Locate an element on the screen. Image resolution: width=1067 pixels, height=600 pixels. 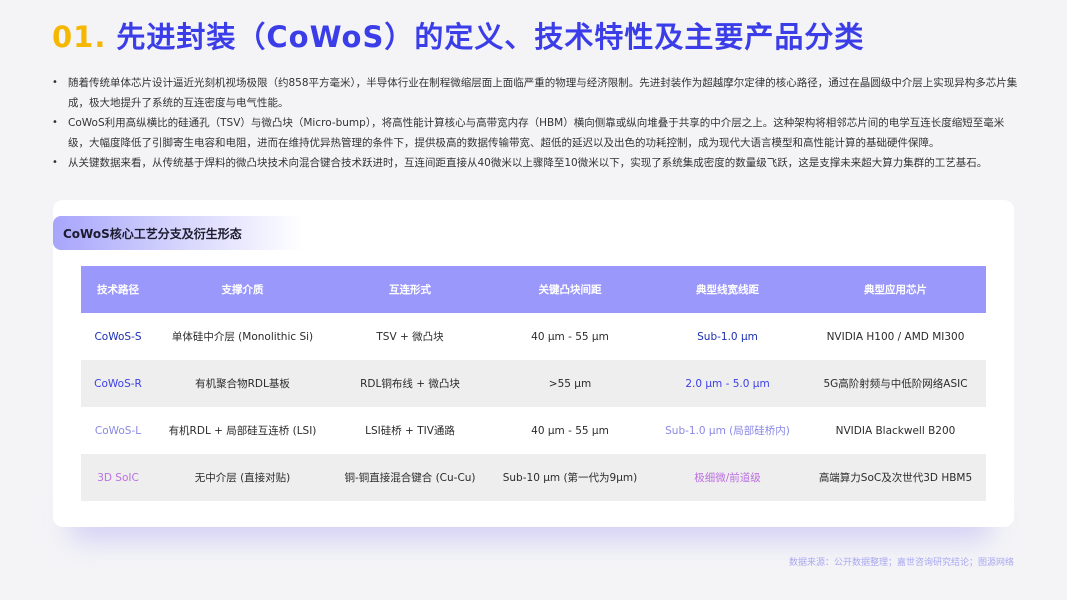
page-title: 01. 先进封装（CoWoS）的定义、技术特性及主要产品分类 is located at coordinates (458, 35).